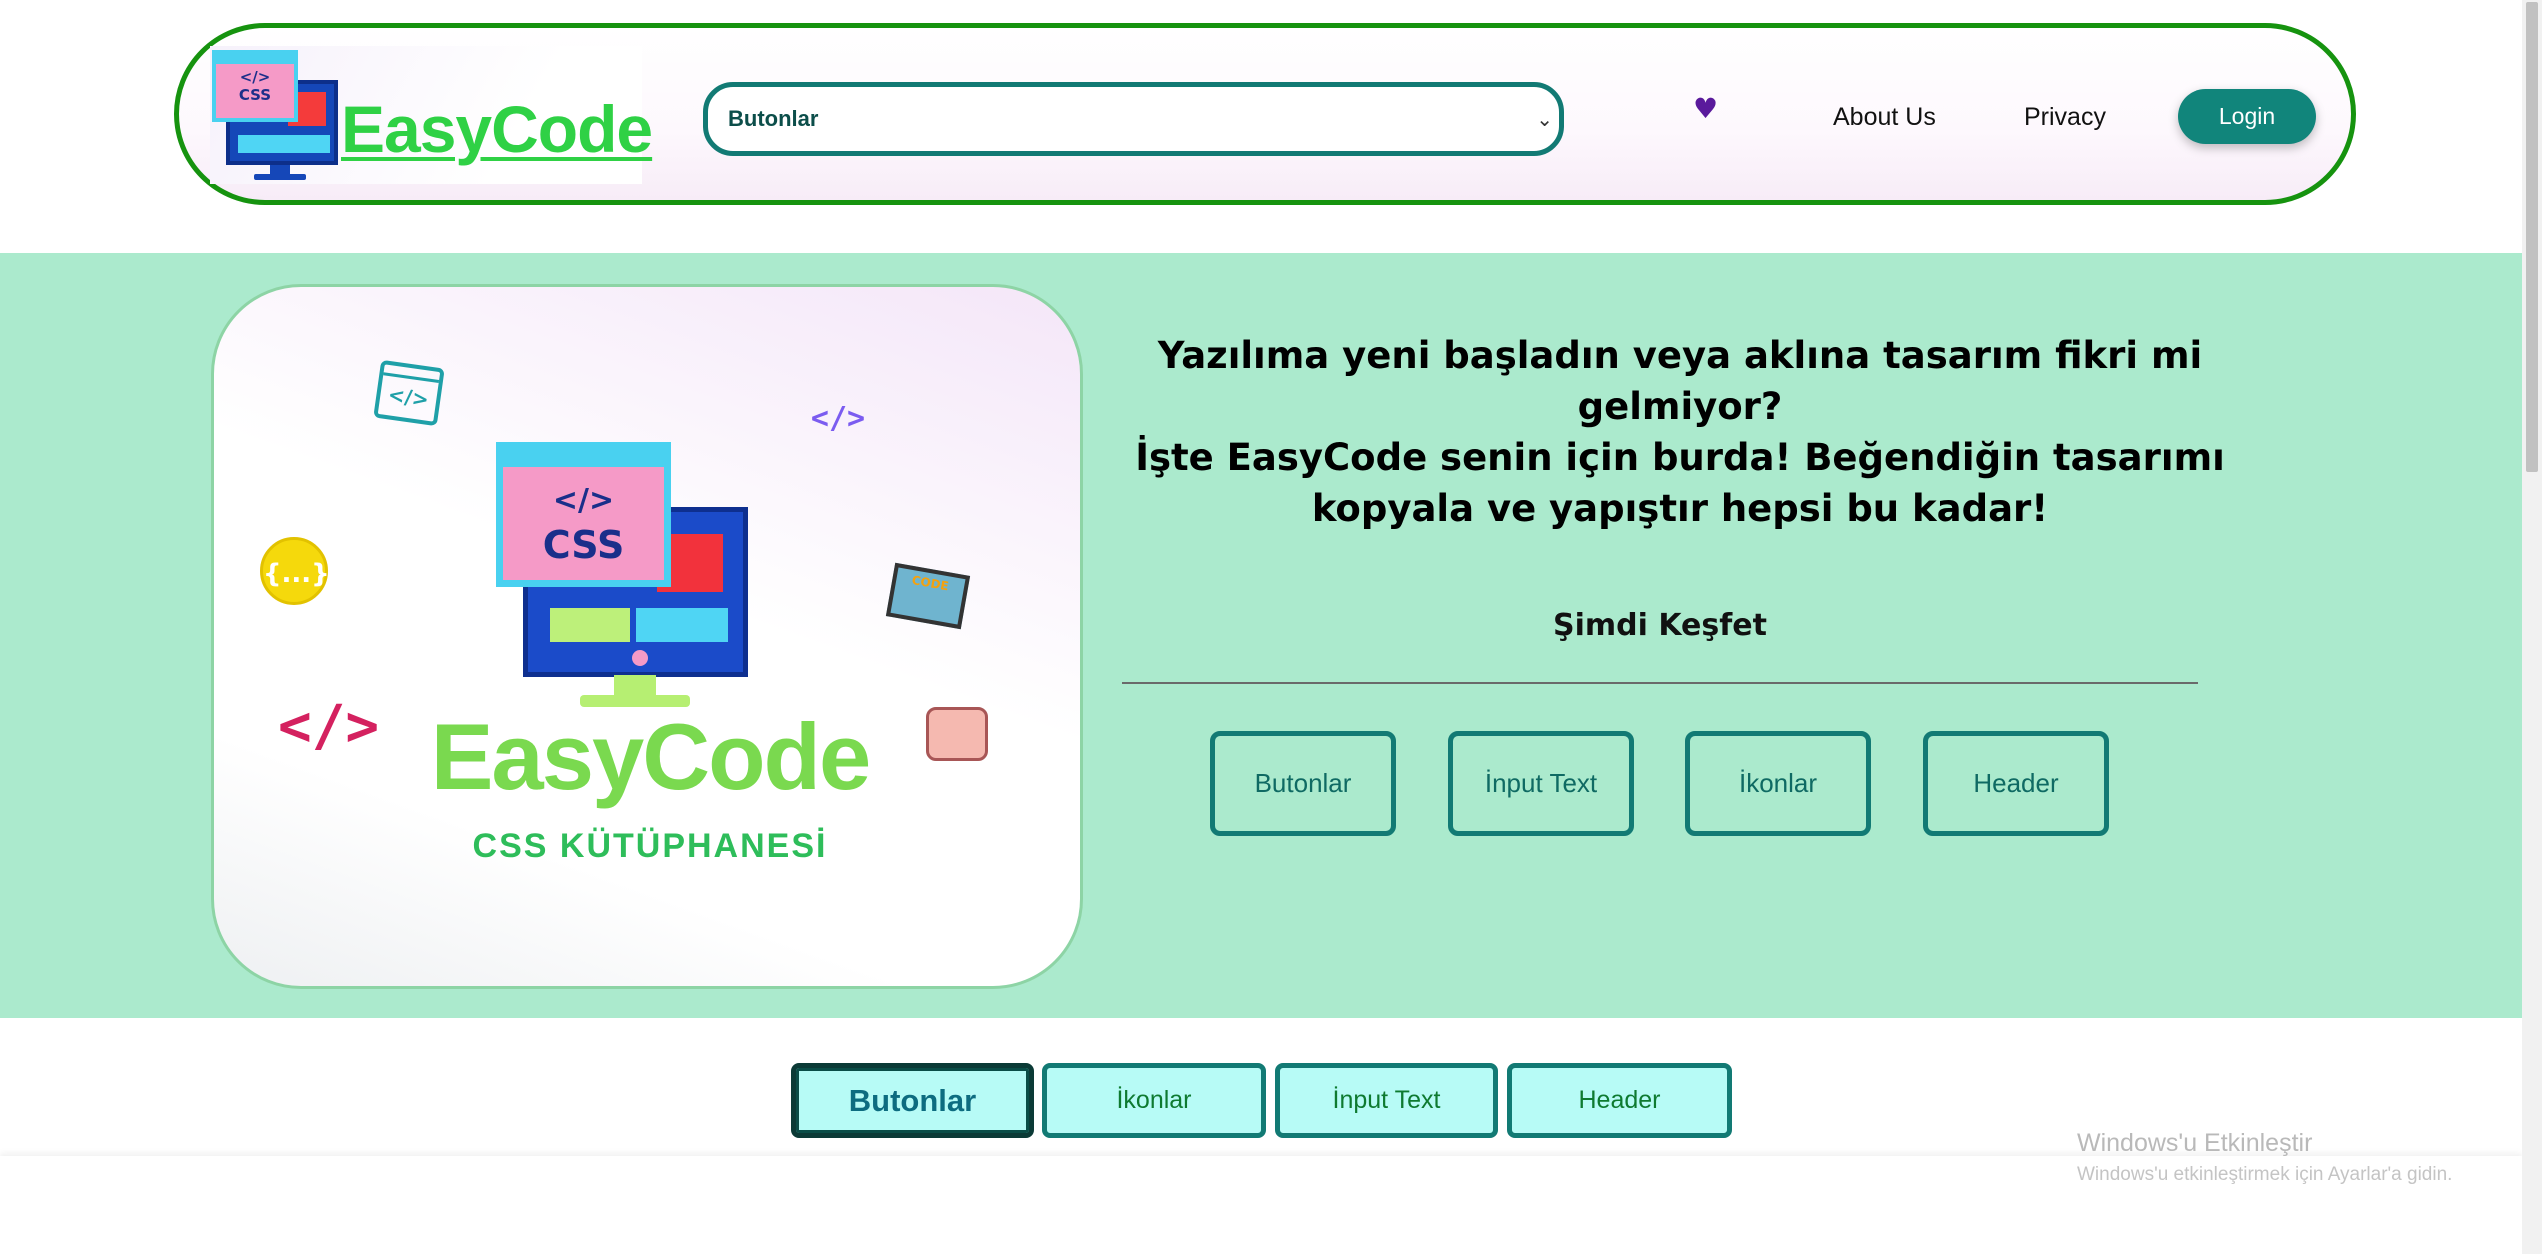 The image size is (2542, 1254). I want to click on ai-chip-icon: </>, so click(838, 418).